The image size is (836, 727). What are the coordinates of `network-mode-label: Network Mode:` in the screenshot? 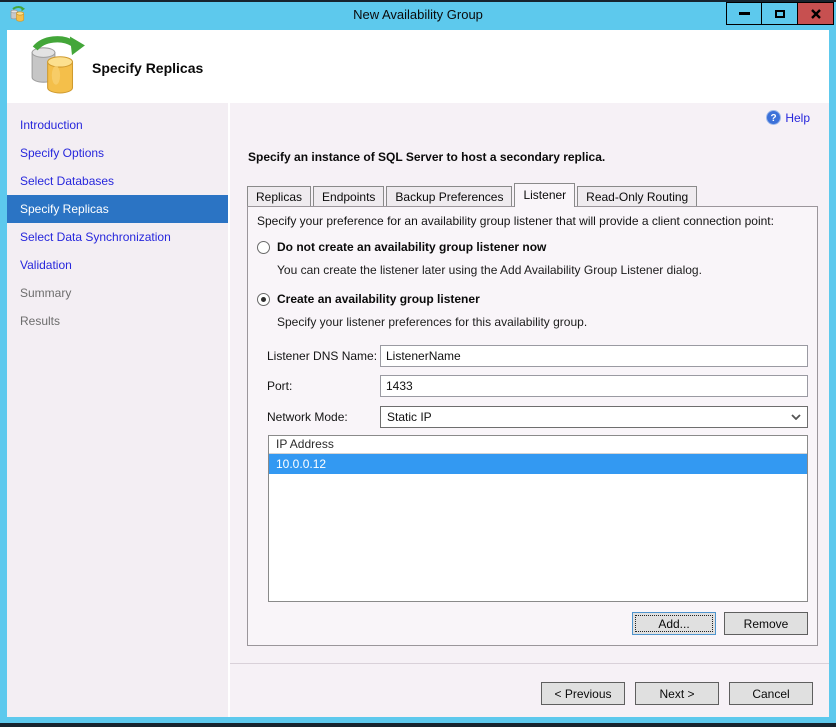 It's located at (307, 417).